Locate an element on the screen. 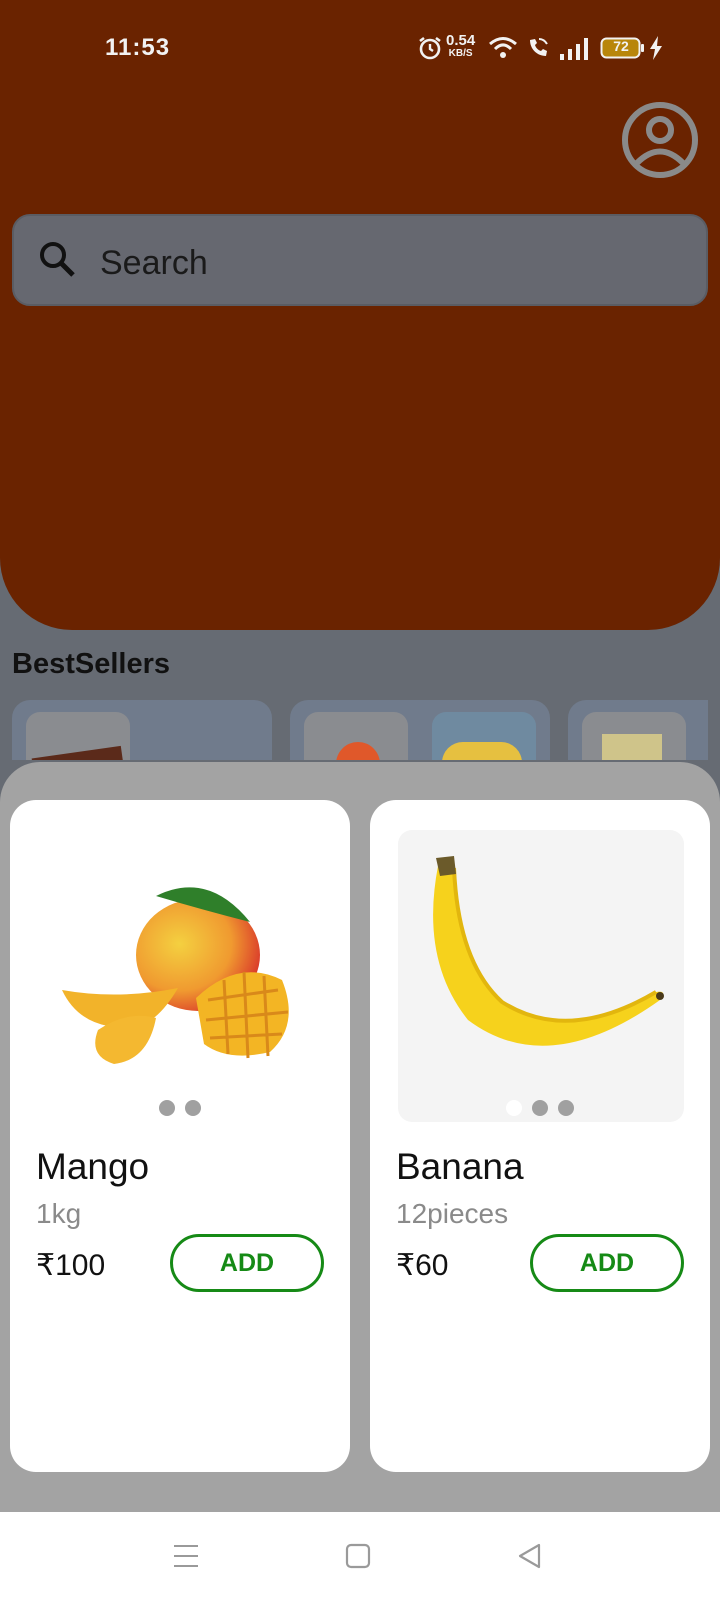 This screenshot has width=720, height=1600. signal-icon is located at coordinates (574, 49).